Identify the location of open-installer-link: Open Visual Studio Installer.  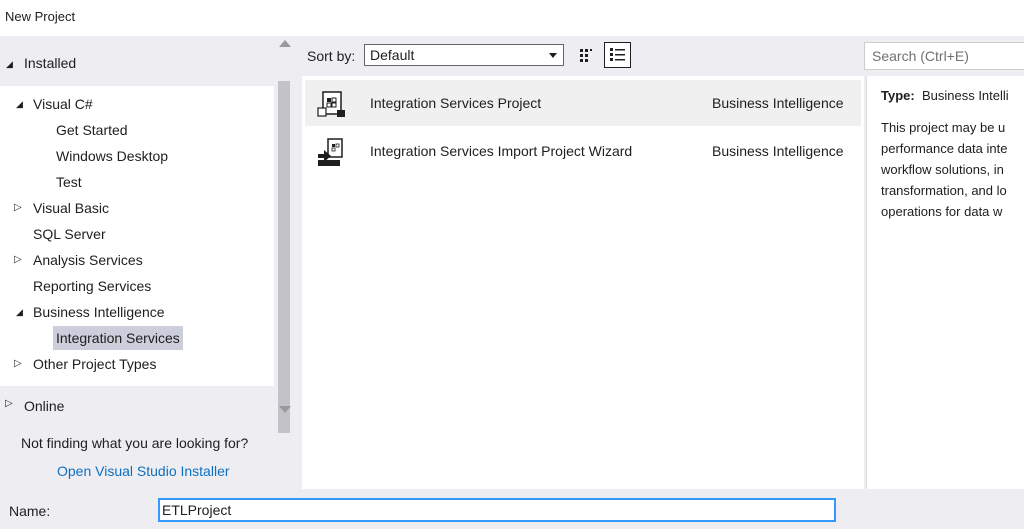
(143, 471).